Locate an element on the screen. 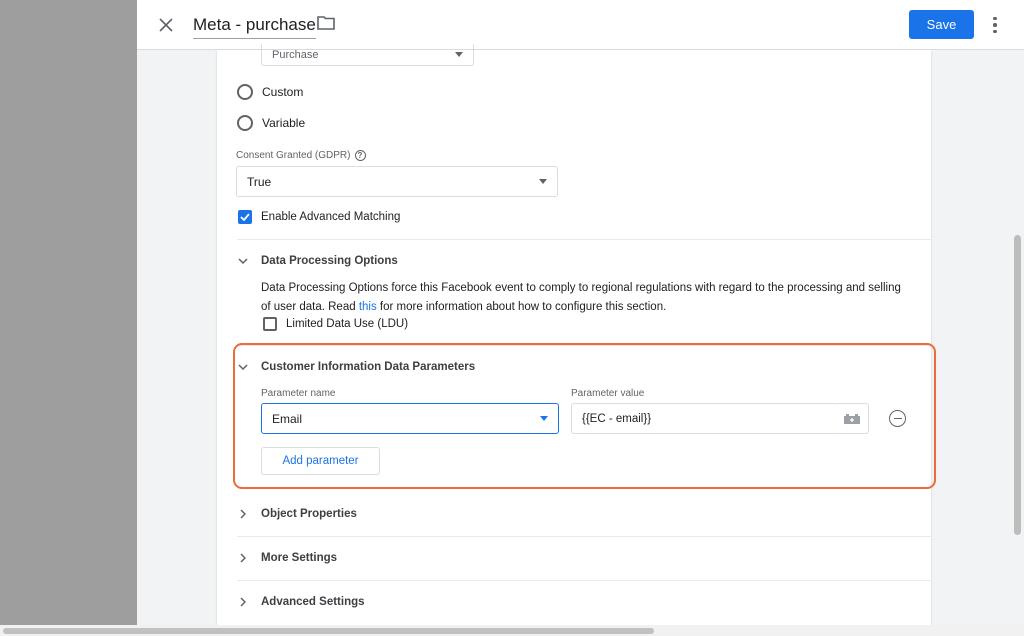 The image size is (1024, 636). folder-icon is located at coordinates (326, 23).